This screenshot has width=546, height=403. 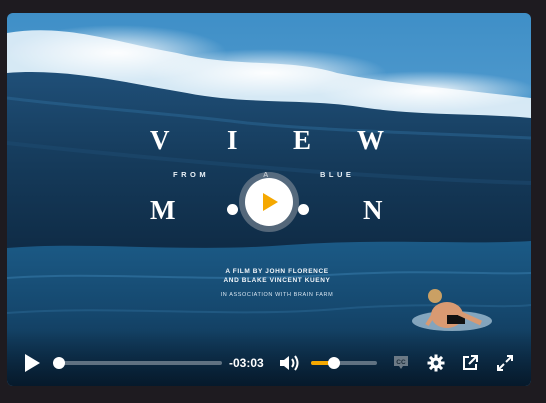 I want to click on svg-text: CC, so click(x=401, y=362).